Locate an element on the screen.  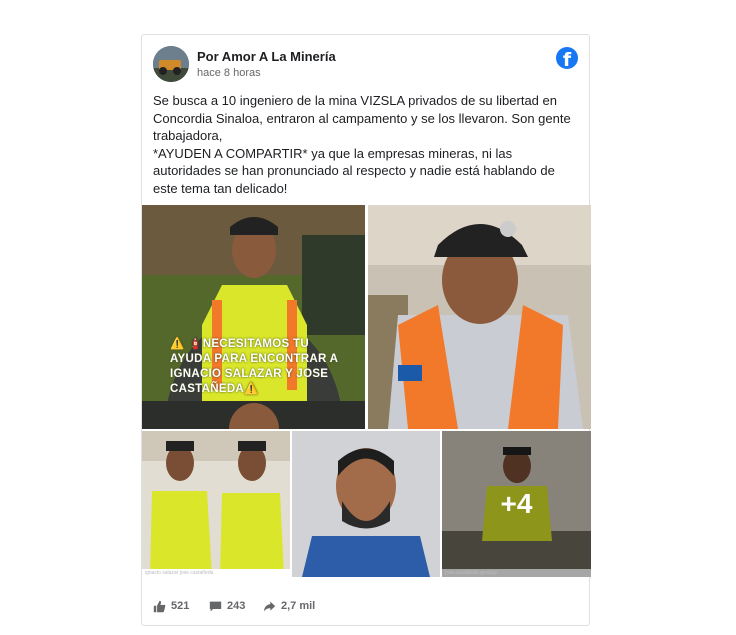
shares-count: 2,7 mil is located at coordinates (298, 606).